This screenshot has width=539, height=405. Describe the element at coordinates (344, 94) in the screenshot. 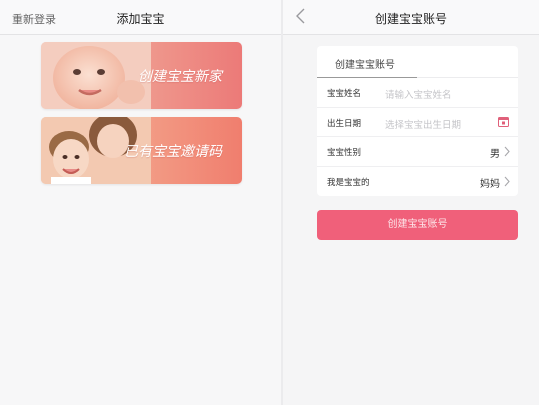

I see `baby-name-label: 宝宝姓名` at that location.